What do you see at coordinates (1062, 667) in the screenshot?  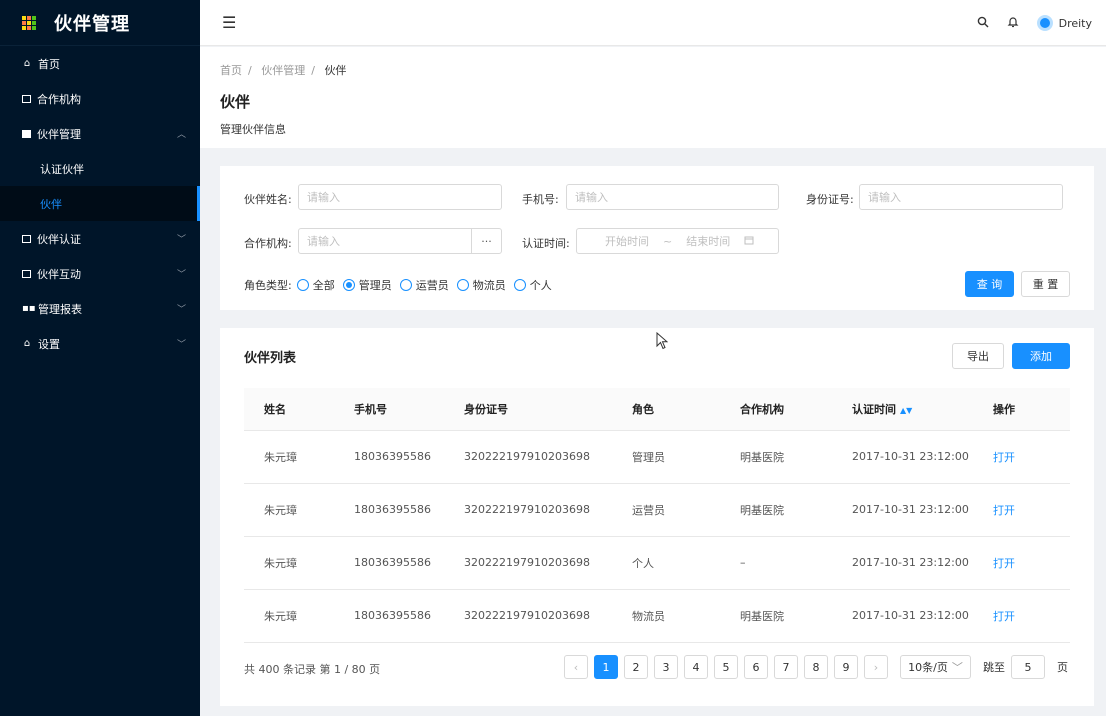 I see `page-unit-label: 页` at bounding box center [1062, 667].